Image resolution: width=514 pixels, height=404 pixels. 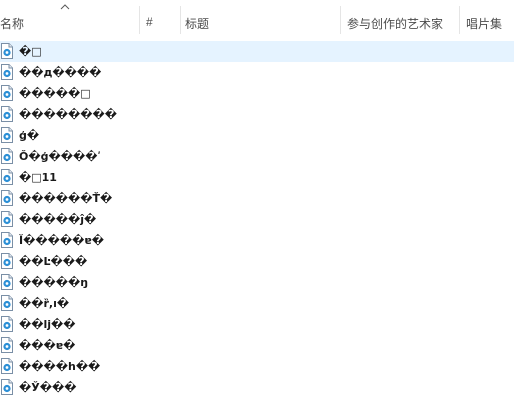 I want to click on file-name: ��Ŀ���, so click(x=53, y=261).